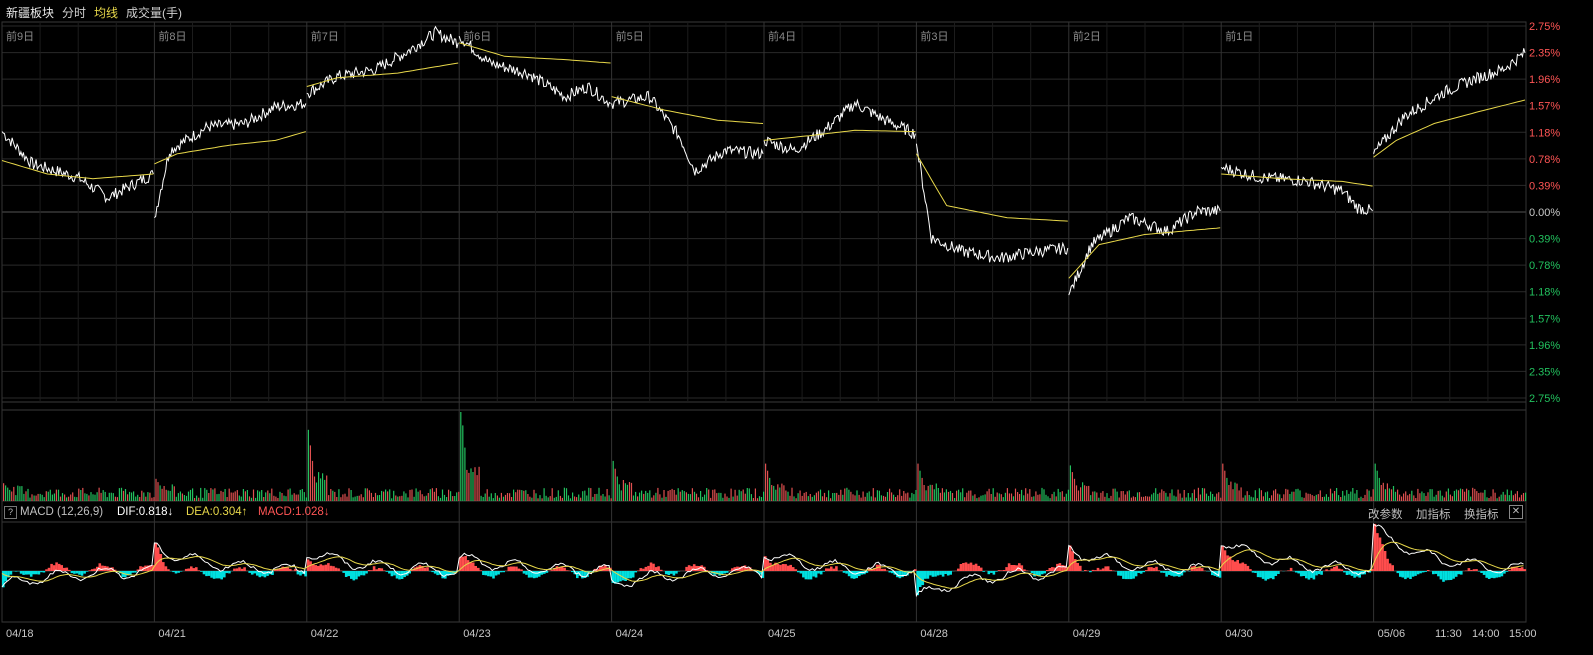 Image resolution: width=1593 pixels, height=655 pixels. I want to click on change-params-button: 改参数, so click(1385, 514).